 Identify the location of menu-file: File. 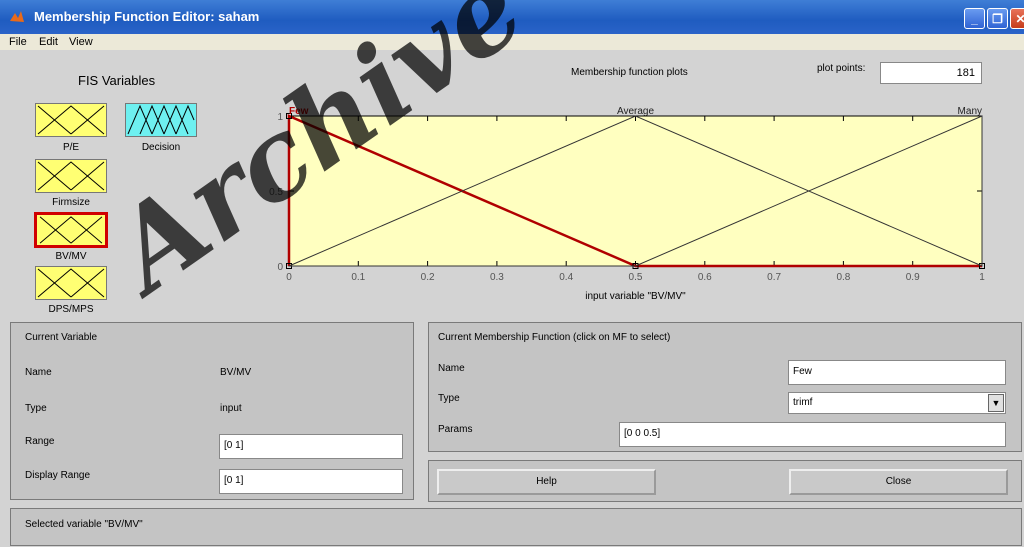
(18, 42).